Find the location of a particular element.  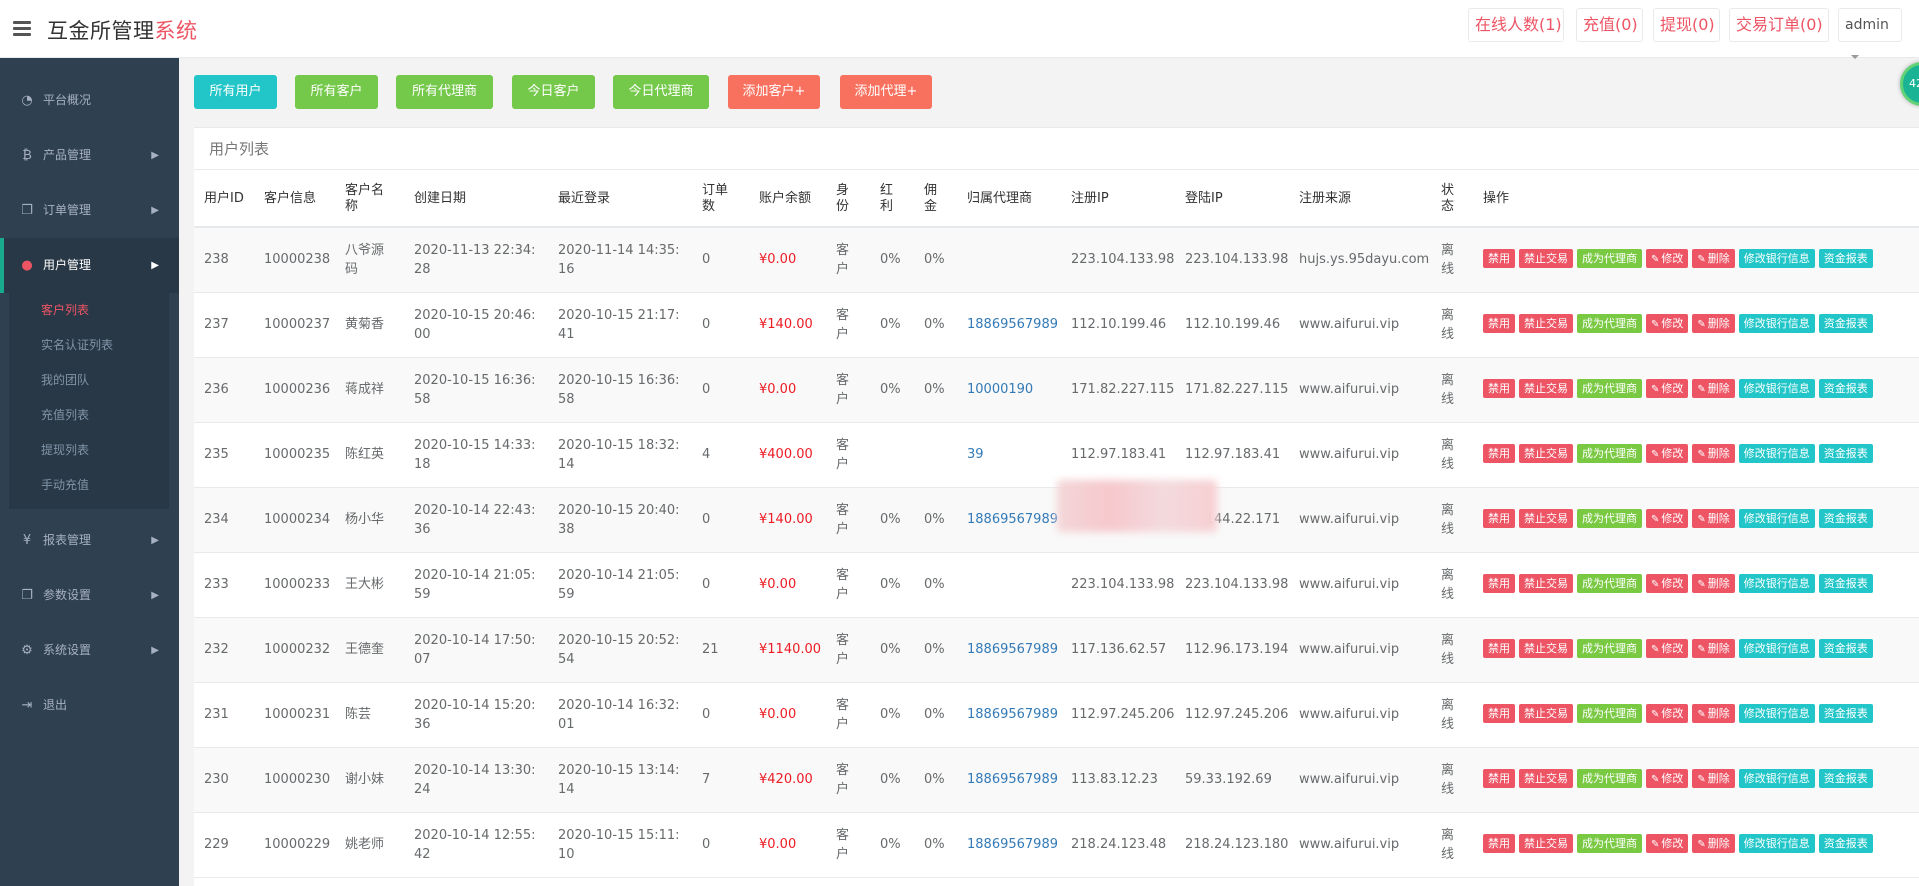

col-reg-ip: 注册IP is located at coordinates (1118, 199).